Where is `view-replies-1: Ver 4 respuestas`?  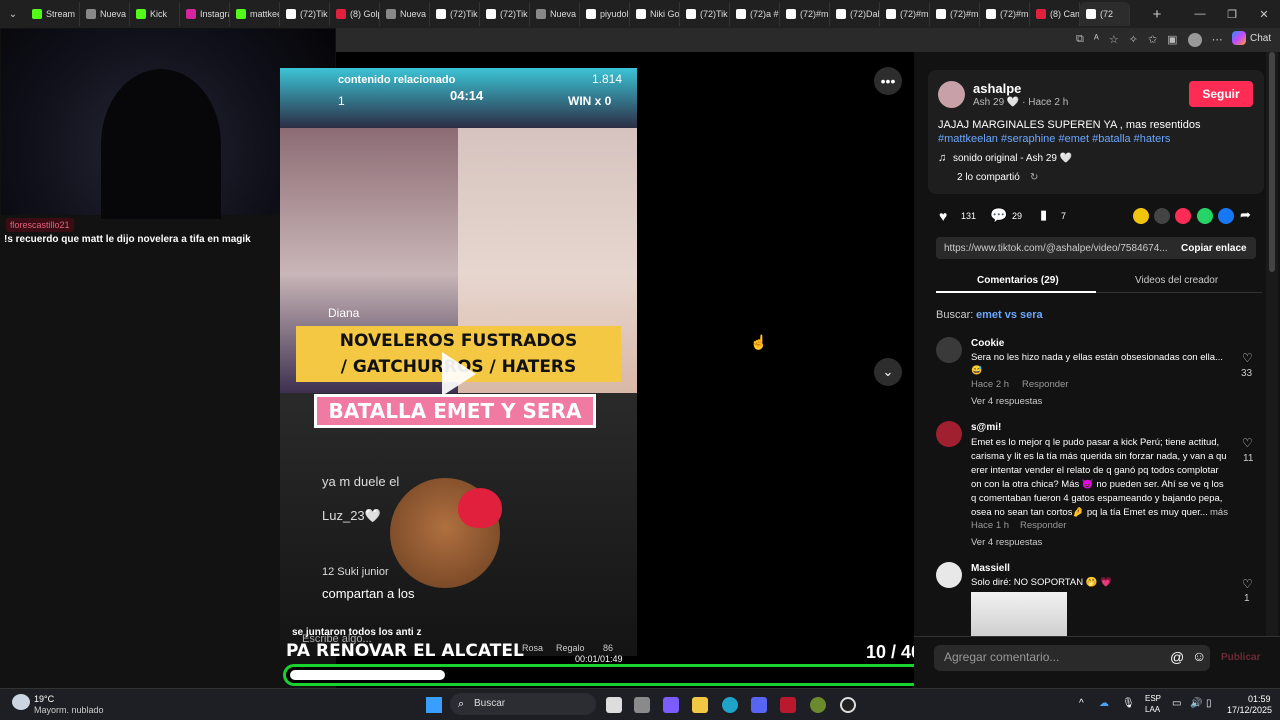 view-replies-1: Ver 4 respuestas is located at coordinates (1006, 401).